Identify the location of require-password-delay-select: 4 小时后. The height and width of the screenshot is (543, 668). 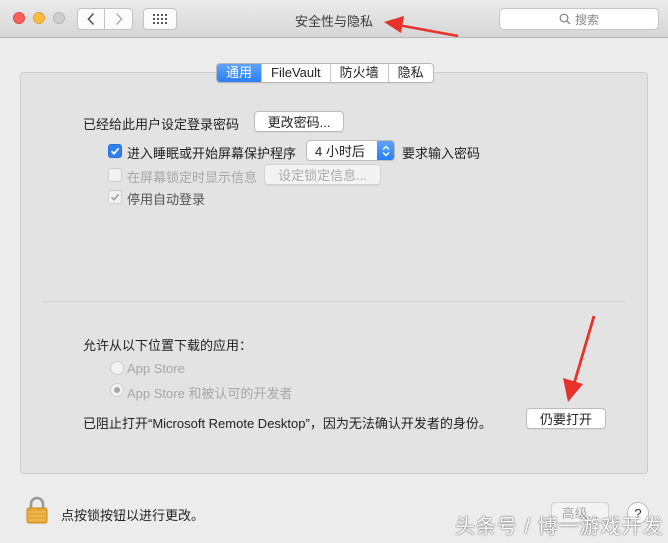
(350, 150).